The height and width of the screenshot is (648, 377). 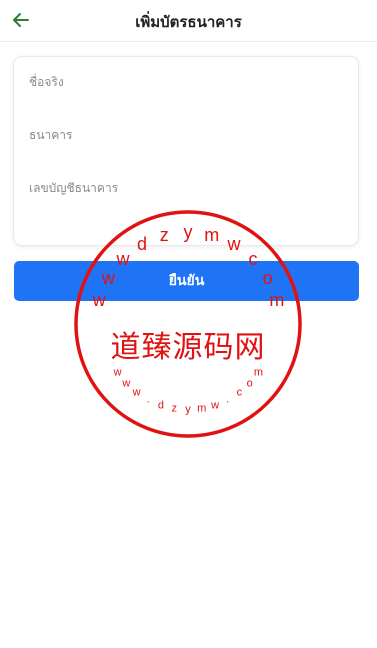 I want to click on account-number-input, so click(x=186, y=188).